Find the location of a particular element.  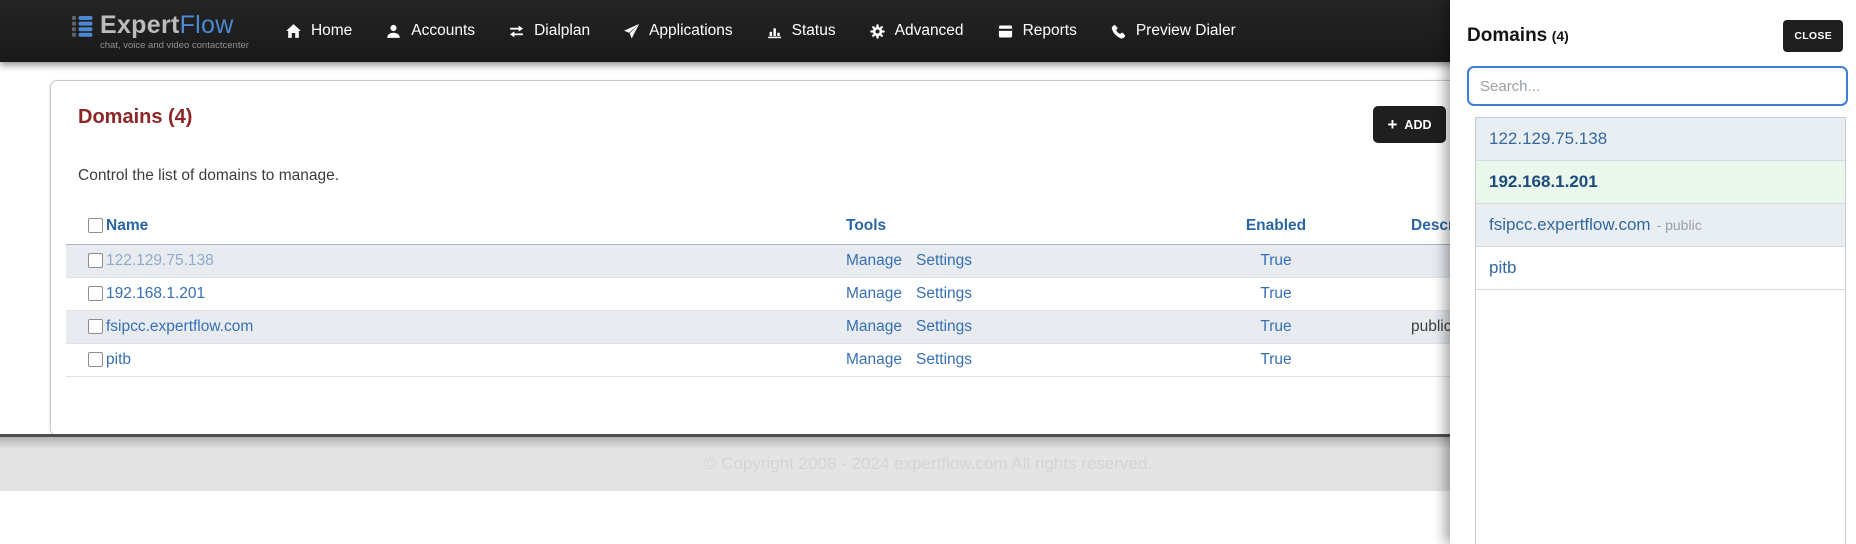

nav-item-label: Reports is located at coordinates (1049, 30).